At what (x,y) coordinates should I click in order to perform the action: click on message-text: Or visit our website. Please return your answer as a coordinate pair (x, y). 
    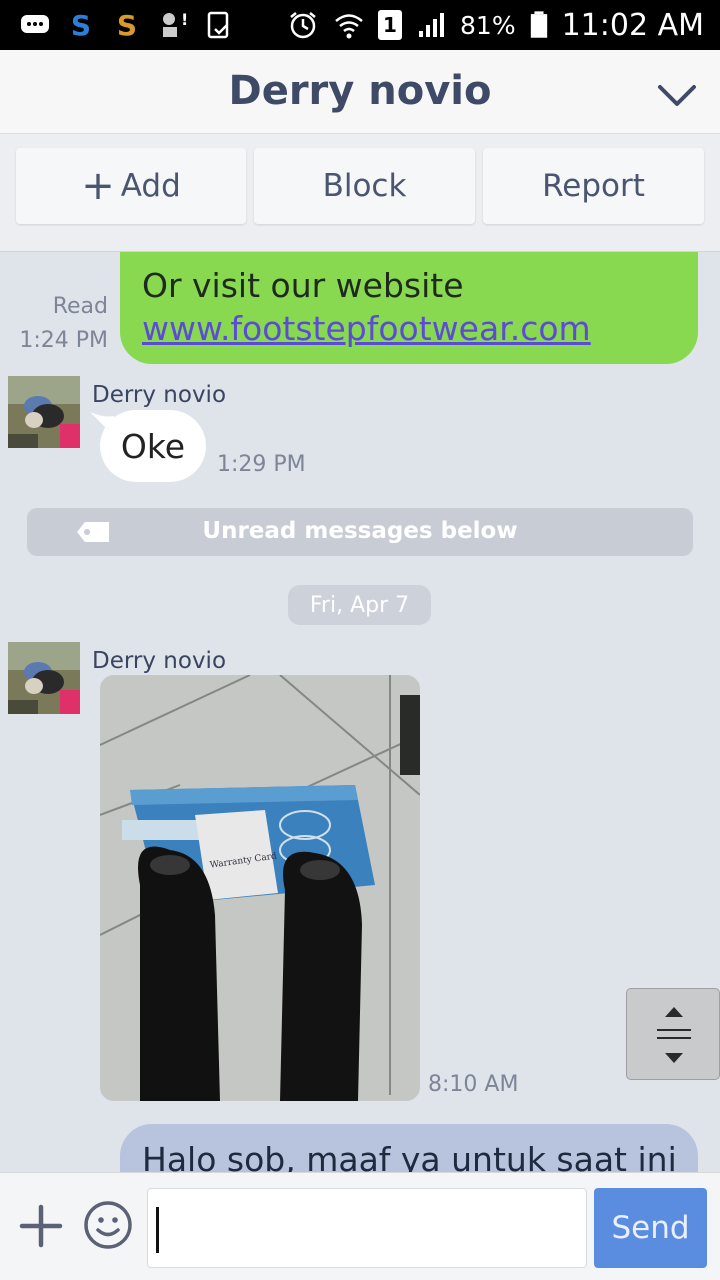
    Looking at the image, I should click on (303, 285).